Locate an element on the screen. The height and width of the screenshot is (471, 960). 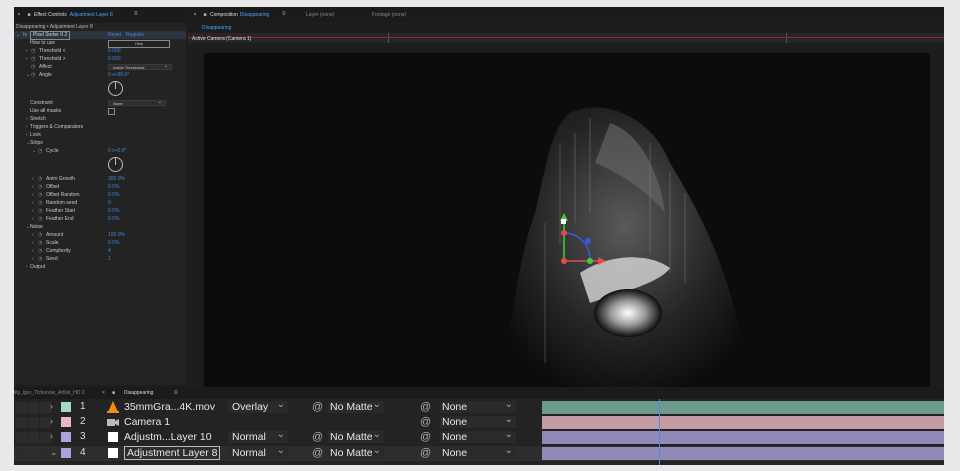
affect-dropdown: Inside Thresholds is located at coordinates (140, 66).